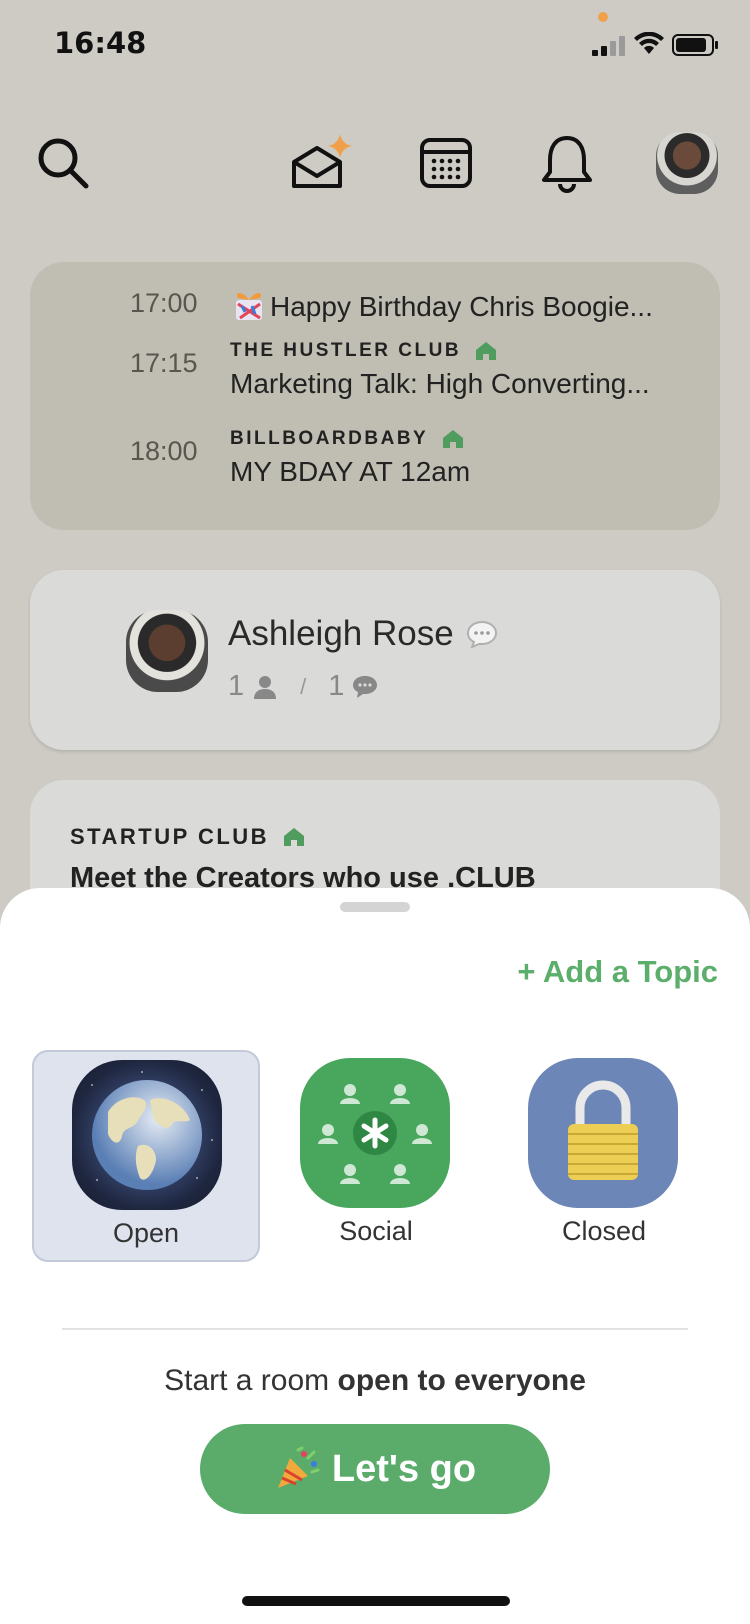 The image size is (750, 1624). Describe the element at coordinates (687, 163) in the screenshot. I see `profile-avatar` at that location.